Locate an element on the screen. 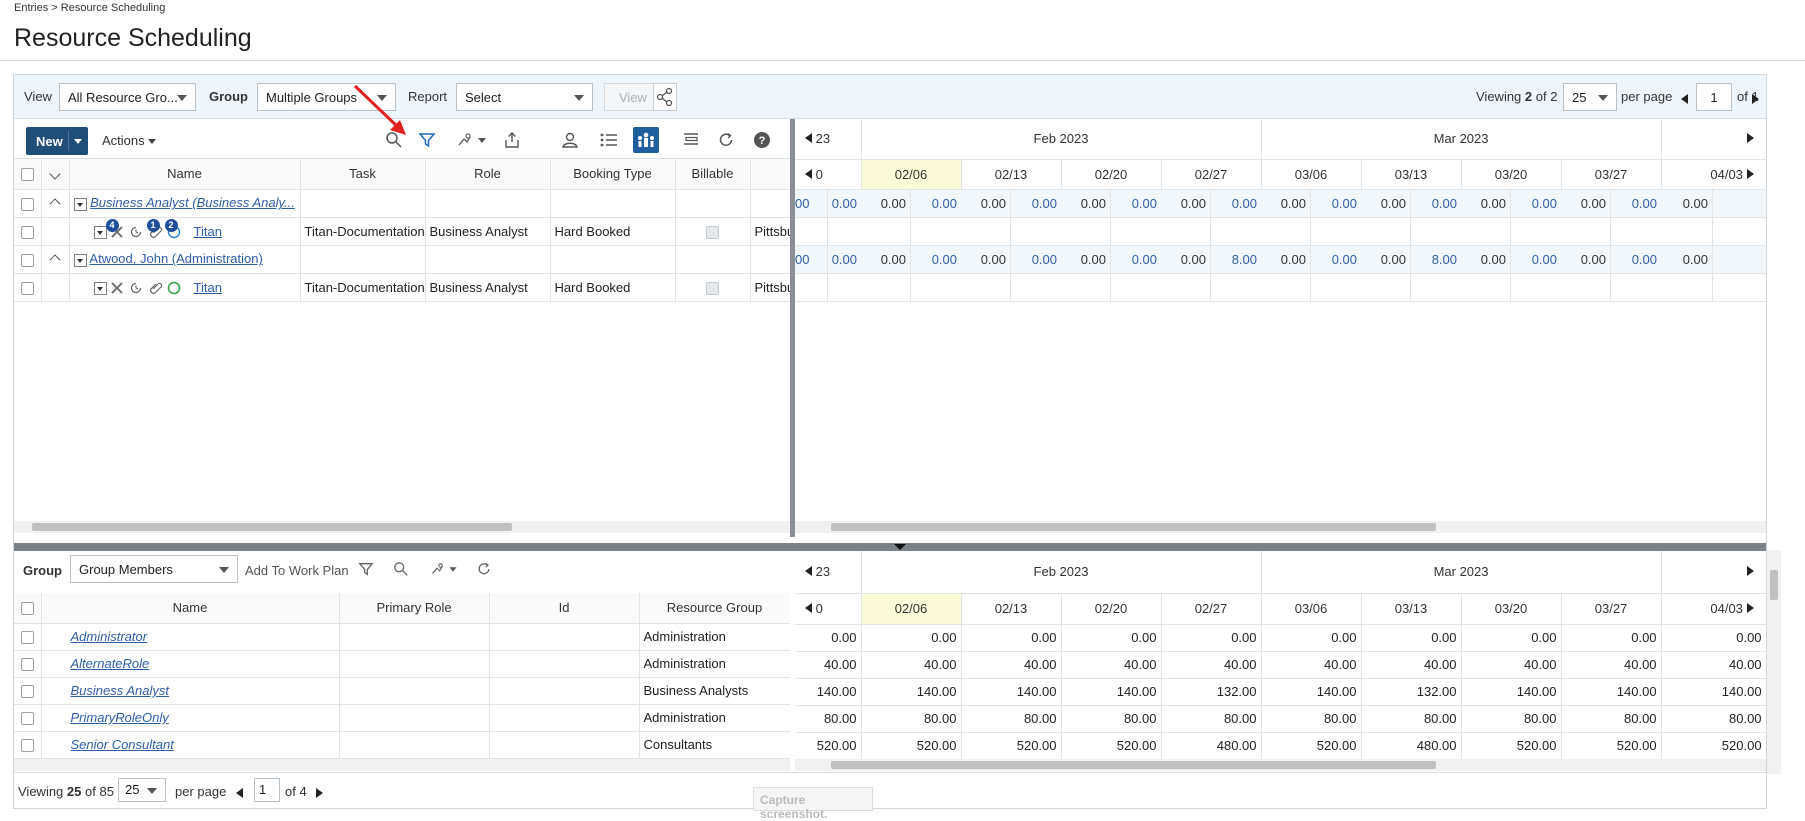  notes-icon is located at coordinates (174, 289).